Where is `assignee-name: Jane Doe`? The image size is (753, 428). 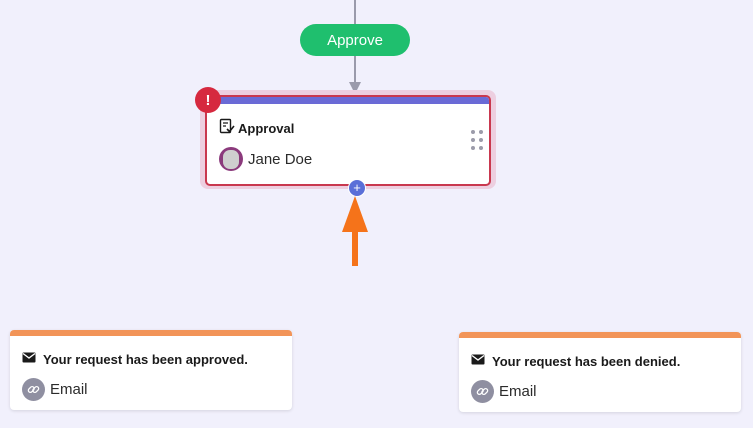 assignee-name: Jane Doe is located at coordinates (280, 159).